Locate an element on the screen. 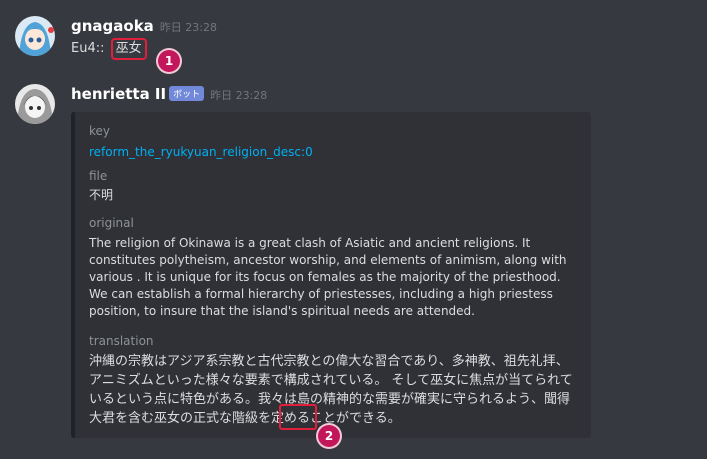 This screenshot has width=707, height=459. annotation-marker-1: 1 is located at coordinates (169, 61).